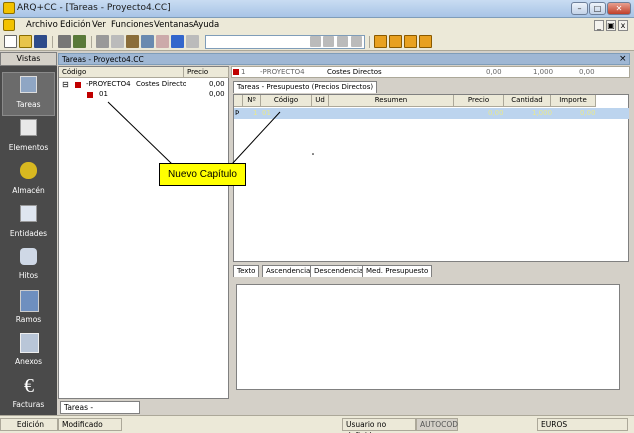 This screenshot has height=433, width=634. I want to click on callout-line-tree, so click(140, 133).